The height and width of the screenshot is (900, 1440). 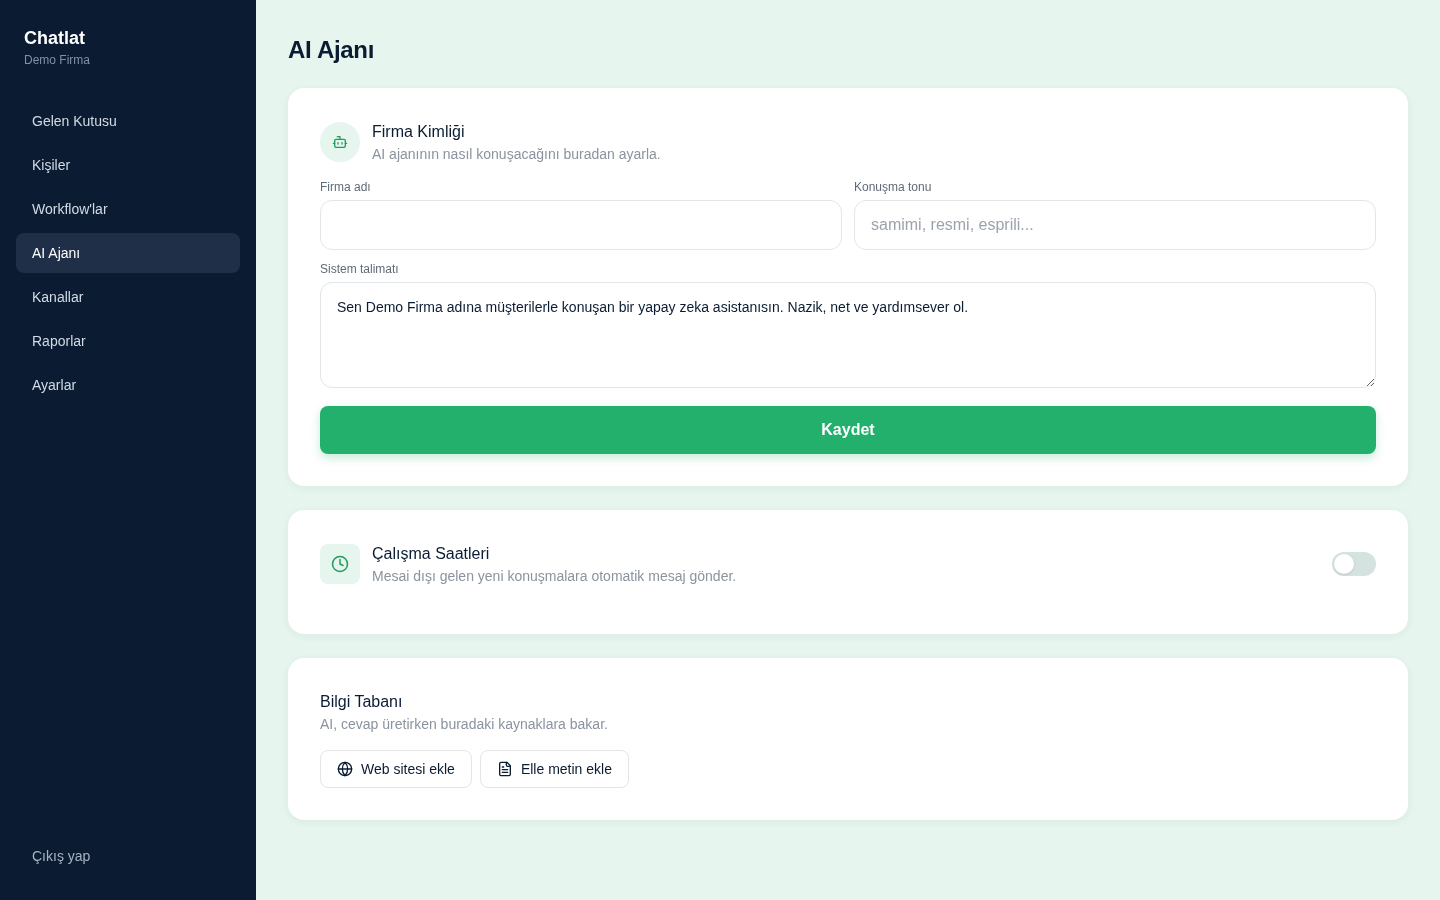 I want to click on sidebar-item: Kişiler, so click(x=128, y=165).